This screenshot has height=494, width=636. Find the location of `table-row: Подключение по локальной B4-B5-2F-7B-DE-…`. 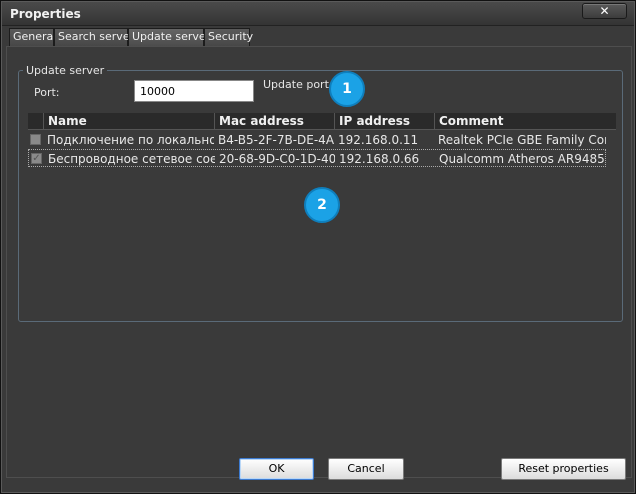

table-row: Подключение по локальной B4-B5-2F-7B-DE-… is located at coordinates (317, 140).